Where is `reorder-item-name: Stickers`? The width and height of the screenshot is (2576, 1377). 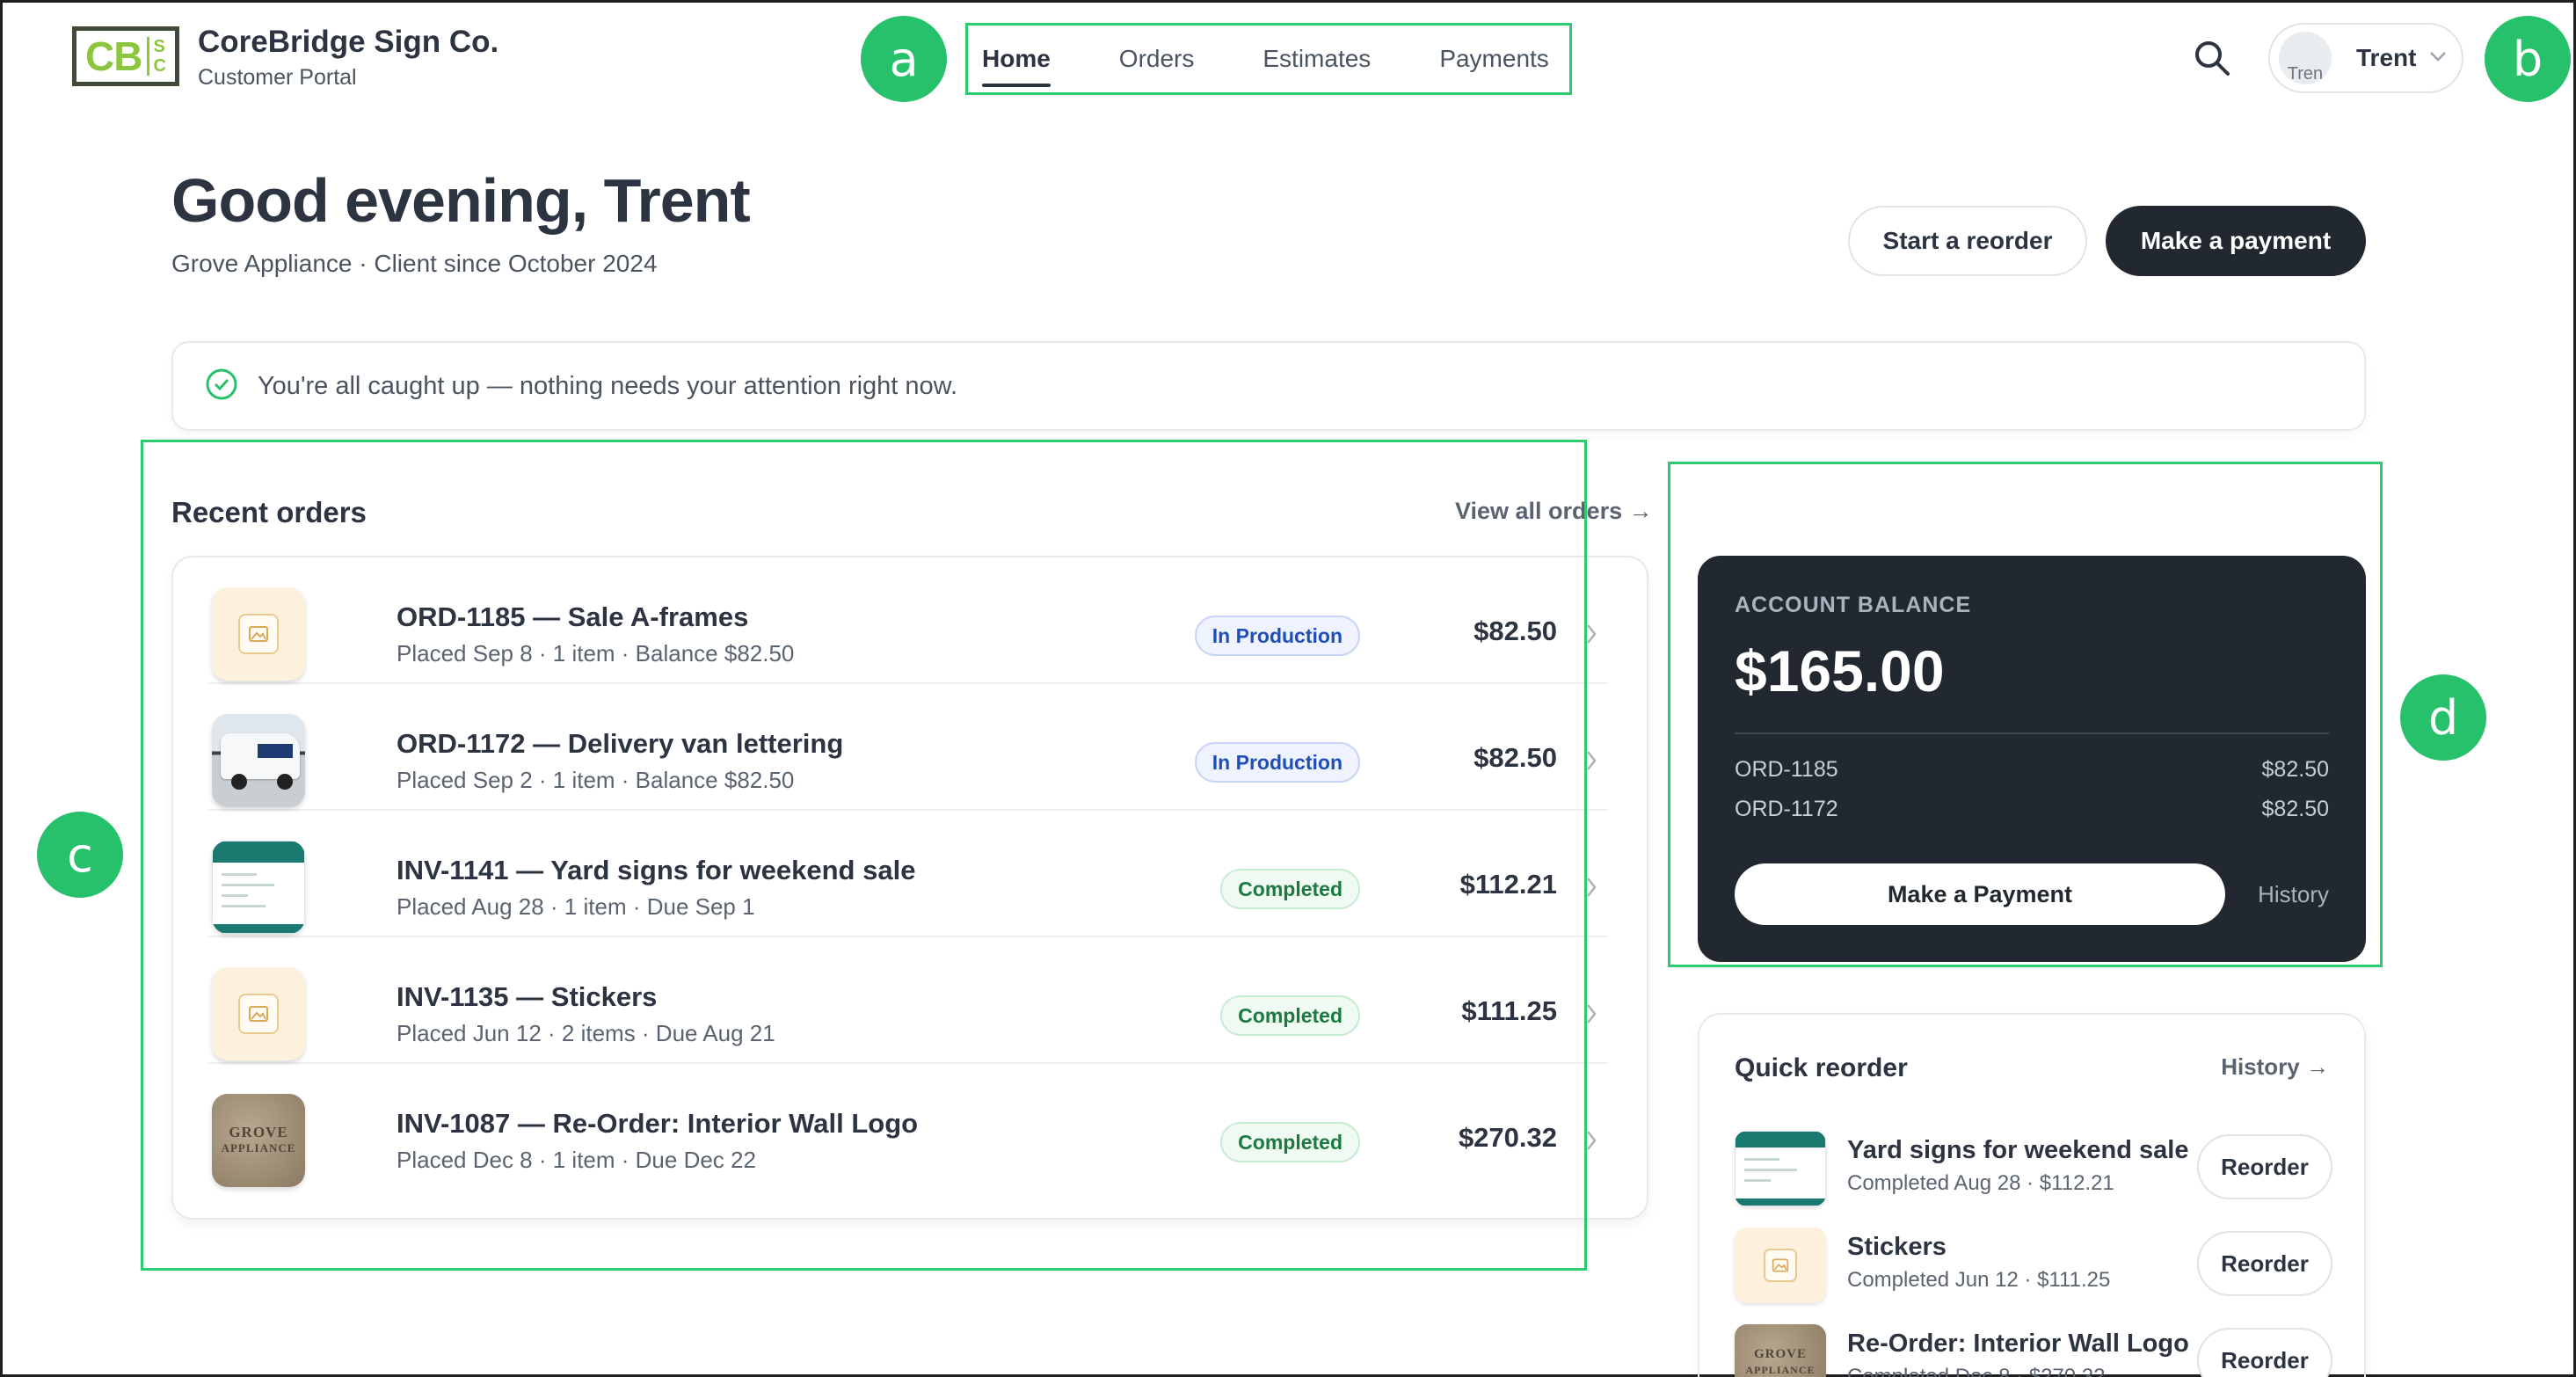
reorder-item-name: Stickers is located at coordinates (1897, 1247).